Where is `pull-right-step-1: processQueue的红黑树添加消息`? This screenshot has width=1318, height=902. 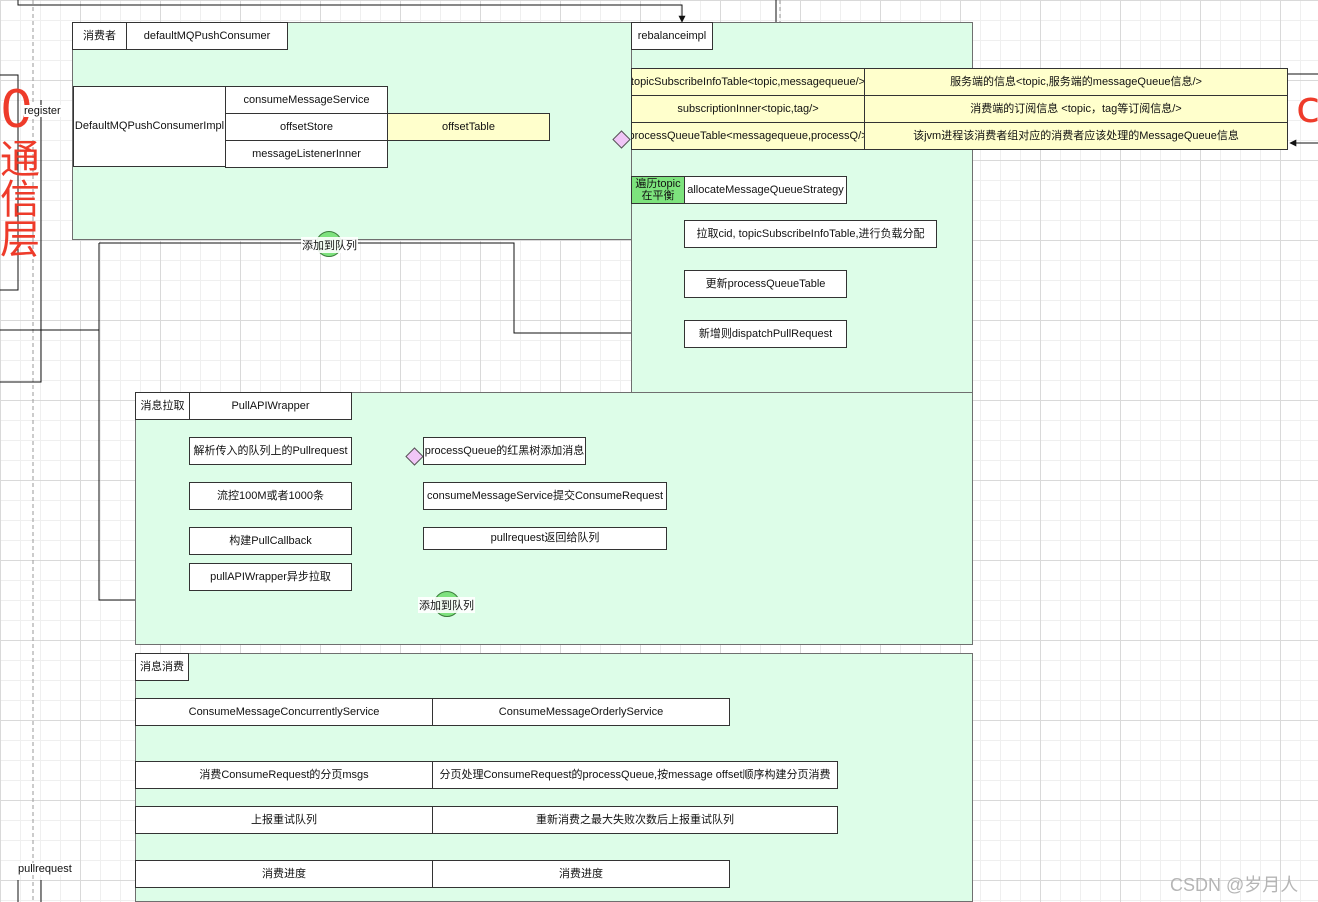 pull-right-step-1: processQueue的红黑树添加消息 is located at coordinates (504, 451).